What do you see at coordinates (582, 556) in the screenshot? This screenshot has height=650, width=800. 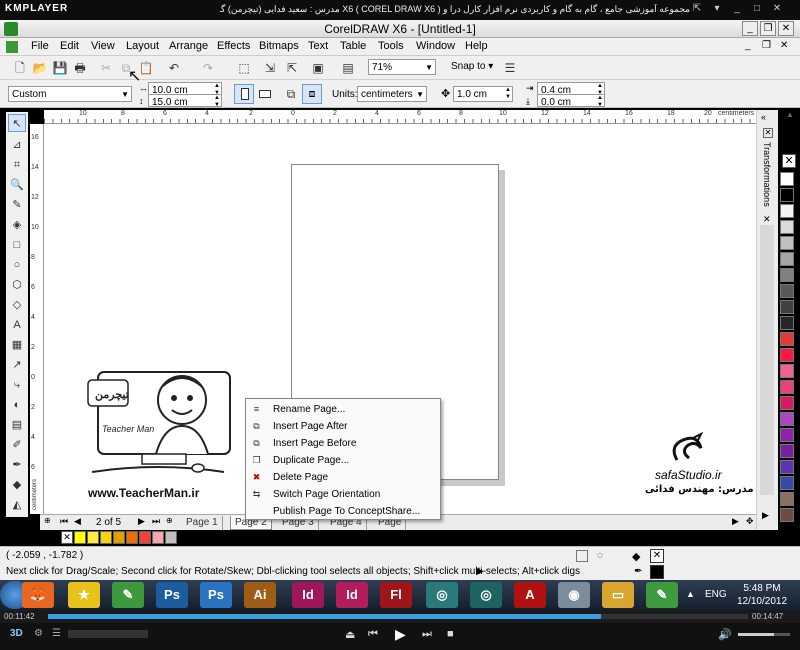 I see `color-proof-icon` at bounding box center [582, 556].